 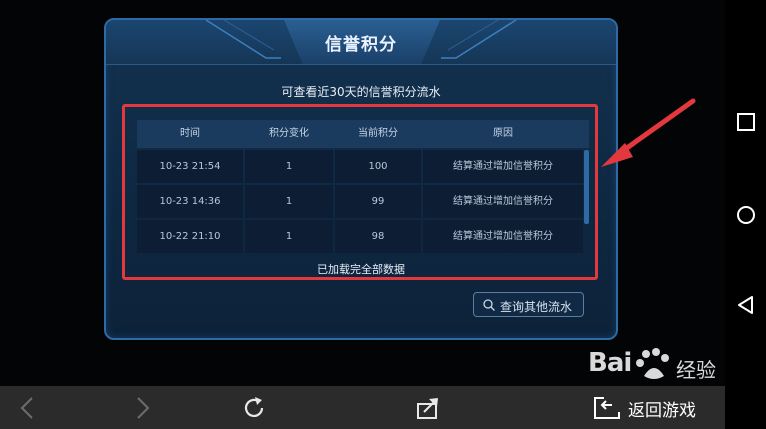 I want to click on android-nav-bar, so click(x=745, y=214).